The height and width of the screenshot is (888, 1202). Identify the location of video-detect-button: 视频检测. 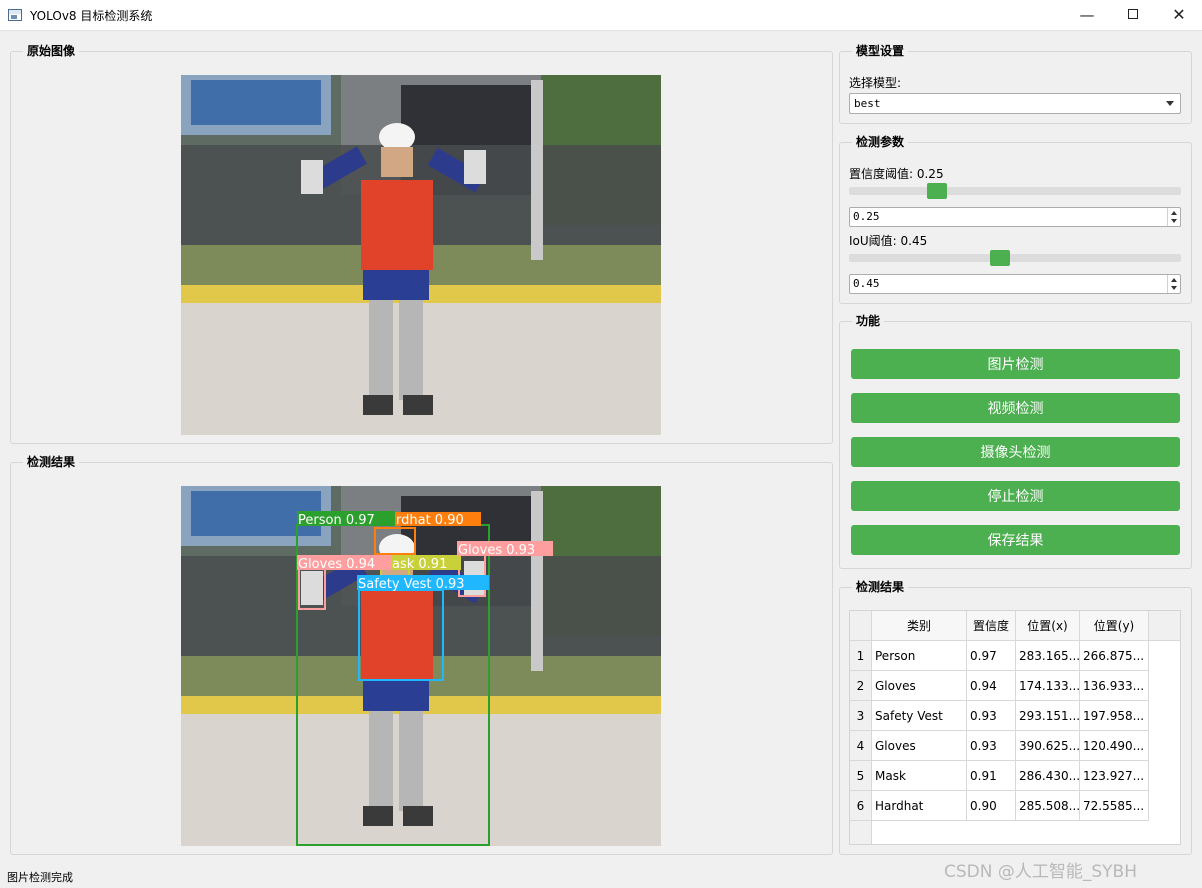
(1015, 408).